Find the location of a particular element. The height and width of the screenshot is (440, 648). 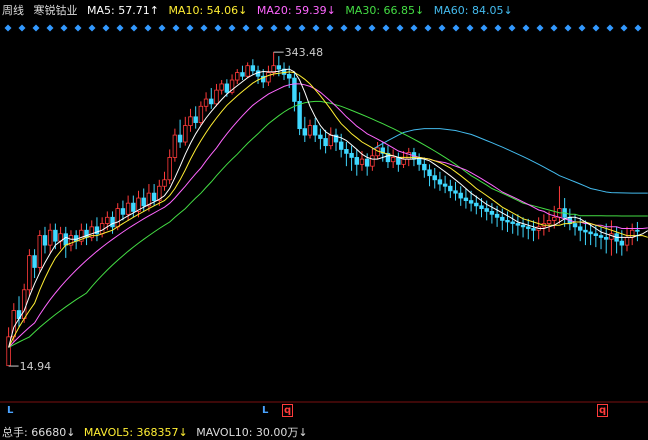

high-price-label: 343.48 is located at coordinates (304, 52).